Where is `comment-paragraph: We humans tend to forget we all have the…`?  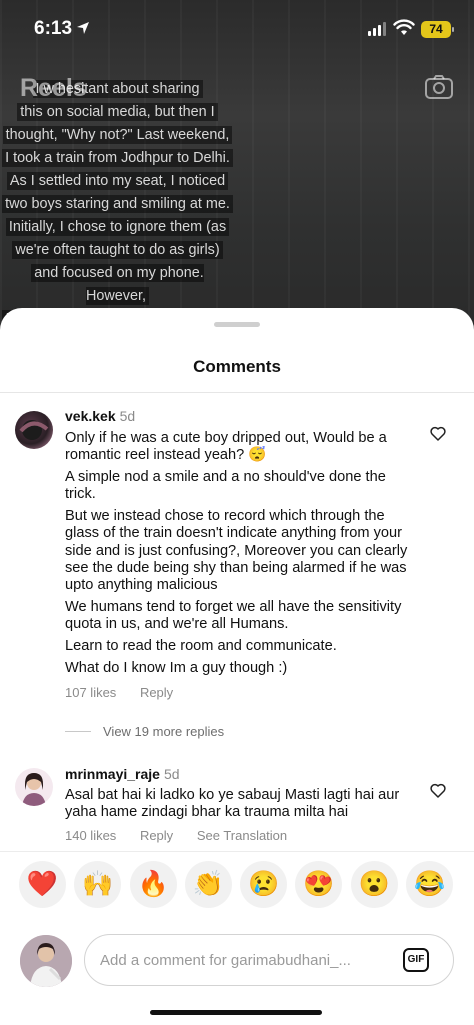 comment-paragraph: We humans tend to forget we all have the… is located at coordinates (233, 616).